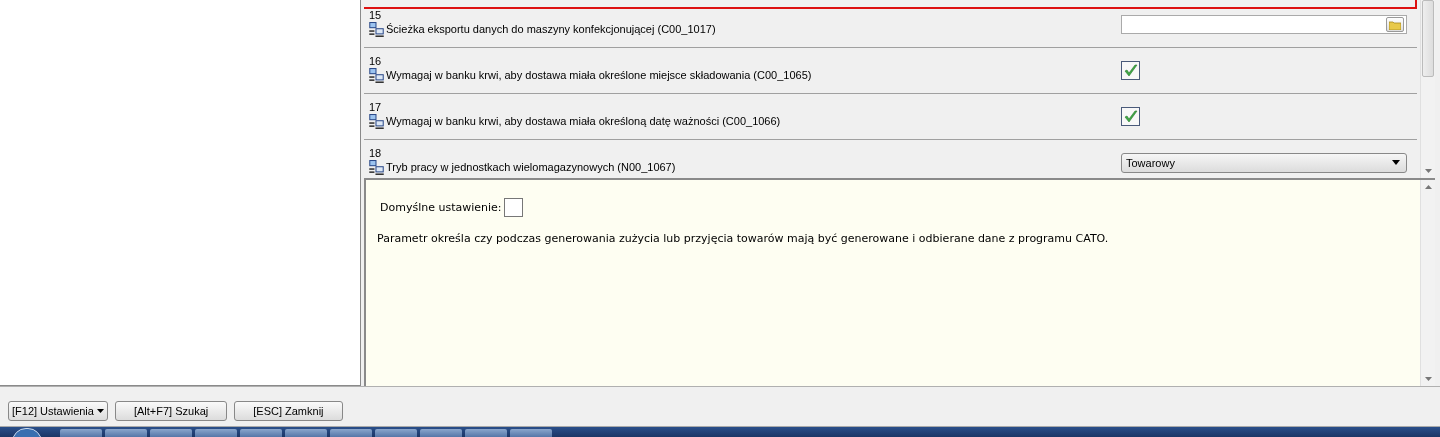 The image size is (1440, 437). What do you see at coordinates (441, 207) in the screenshot?
I see `default-setting-label: Domyślne ustawienie:` at bounding box center [441, 207].